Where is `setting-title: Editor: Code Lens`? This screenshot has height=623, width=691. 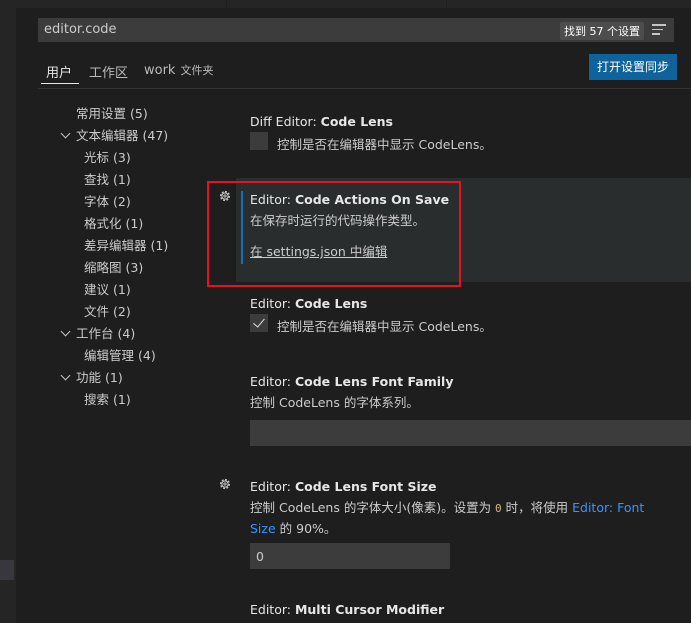
setting-title: Editor: Code Lens is located at coordinates (309, 303).